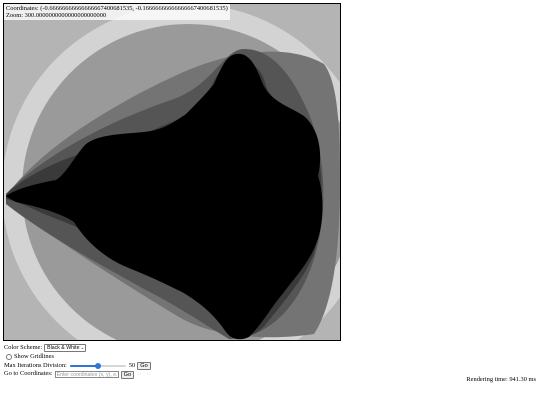 The image size is (540, 405). Describe the element at coordinates (132, 365) in the screenshot. I see `iterations-value: 50` at that location.